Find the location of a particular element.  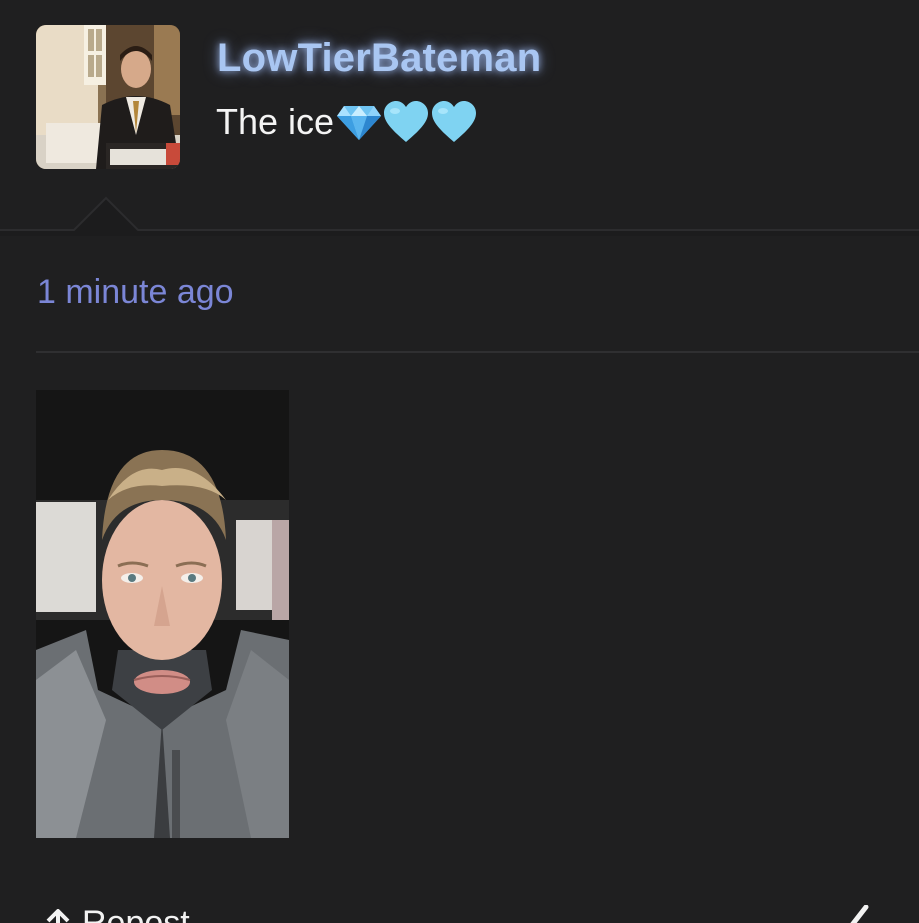

avatar is located at coordinates (108, 97).